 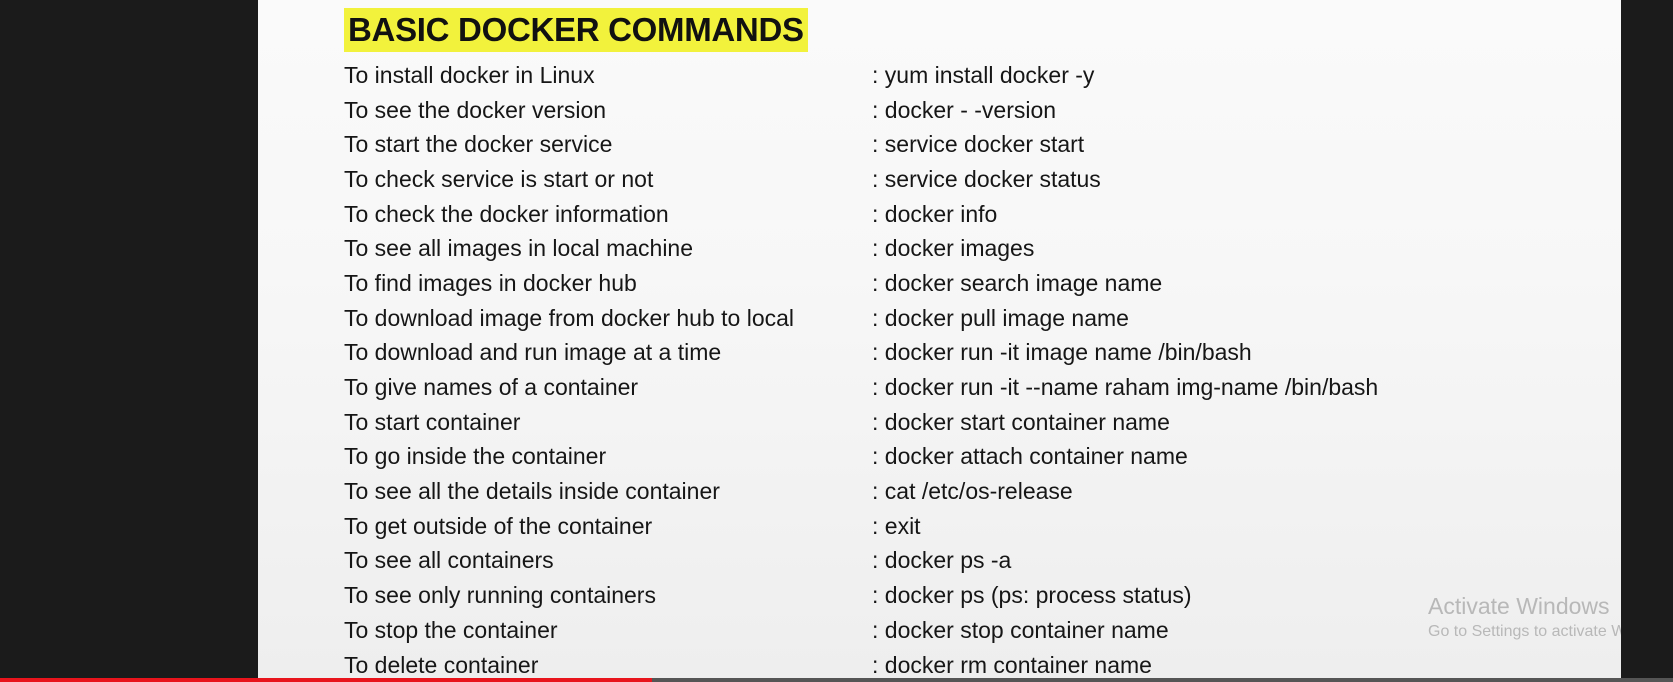 What do you see at coordinates (500, 595) in the screenshot?
I see `command-description: To see only running containers` at bounding box center [500, 595].